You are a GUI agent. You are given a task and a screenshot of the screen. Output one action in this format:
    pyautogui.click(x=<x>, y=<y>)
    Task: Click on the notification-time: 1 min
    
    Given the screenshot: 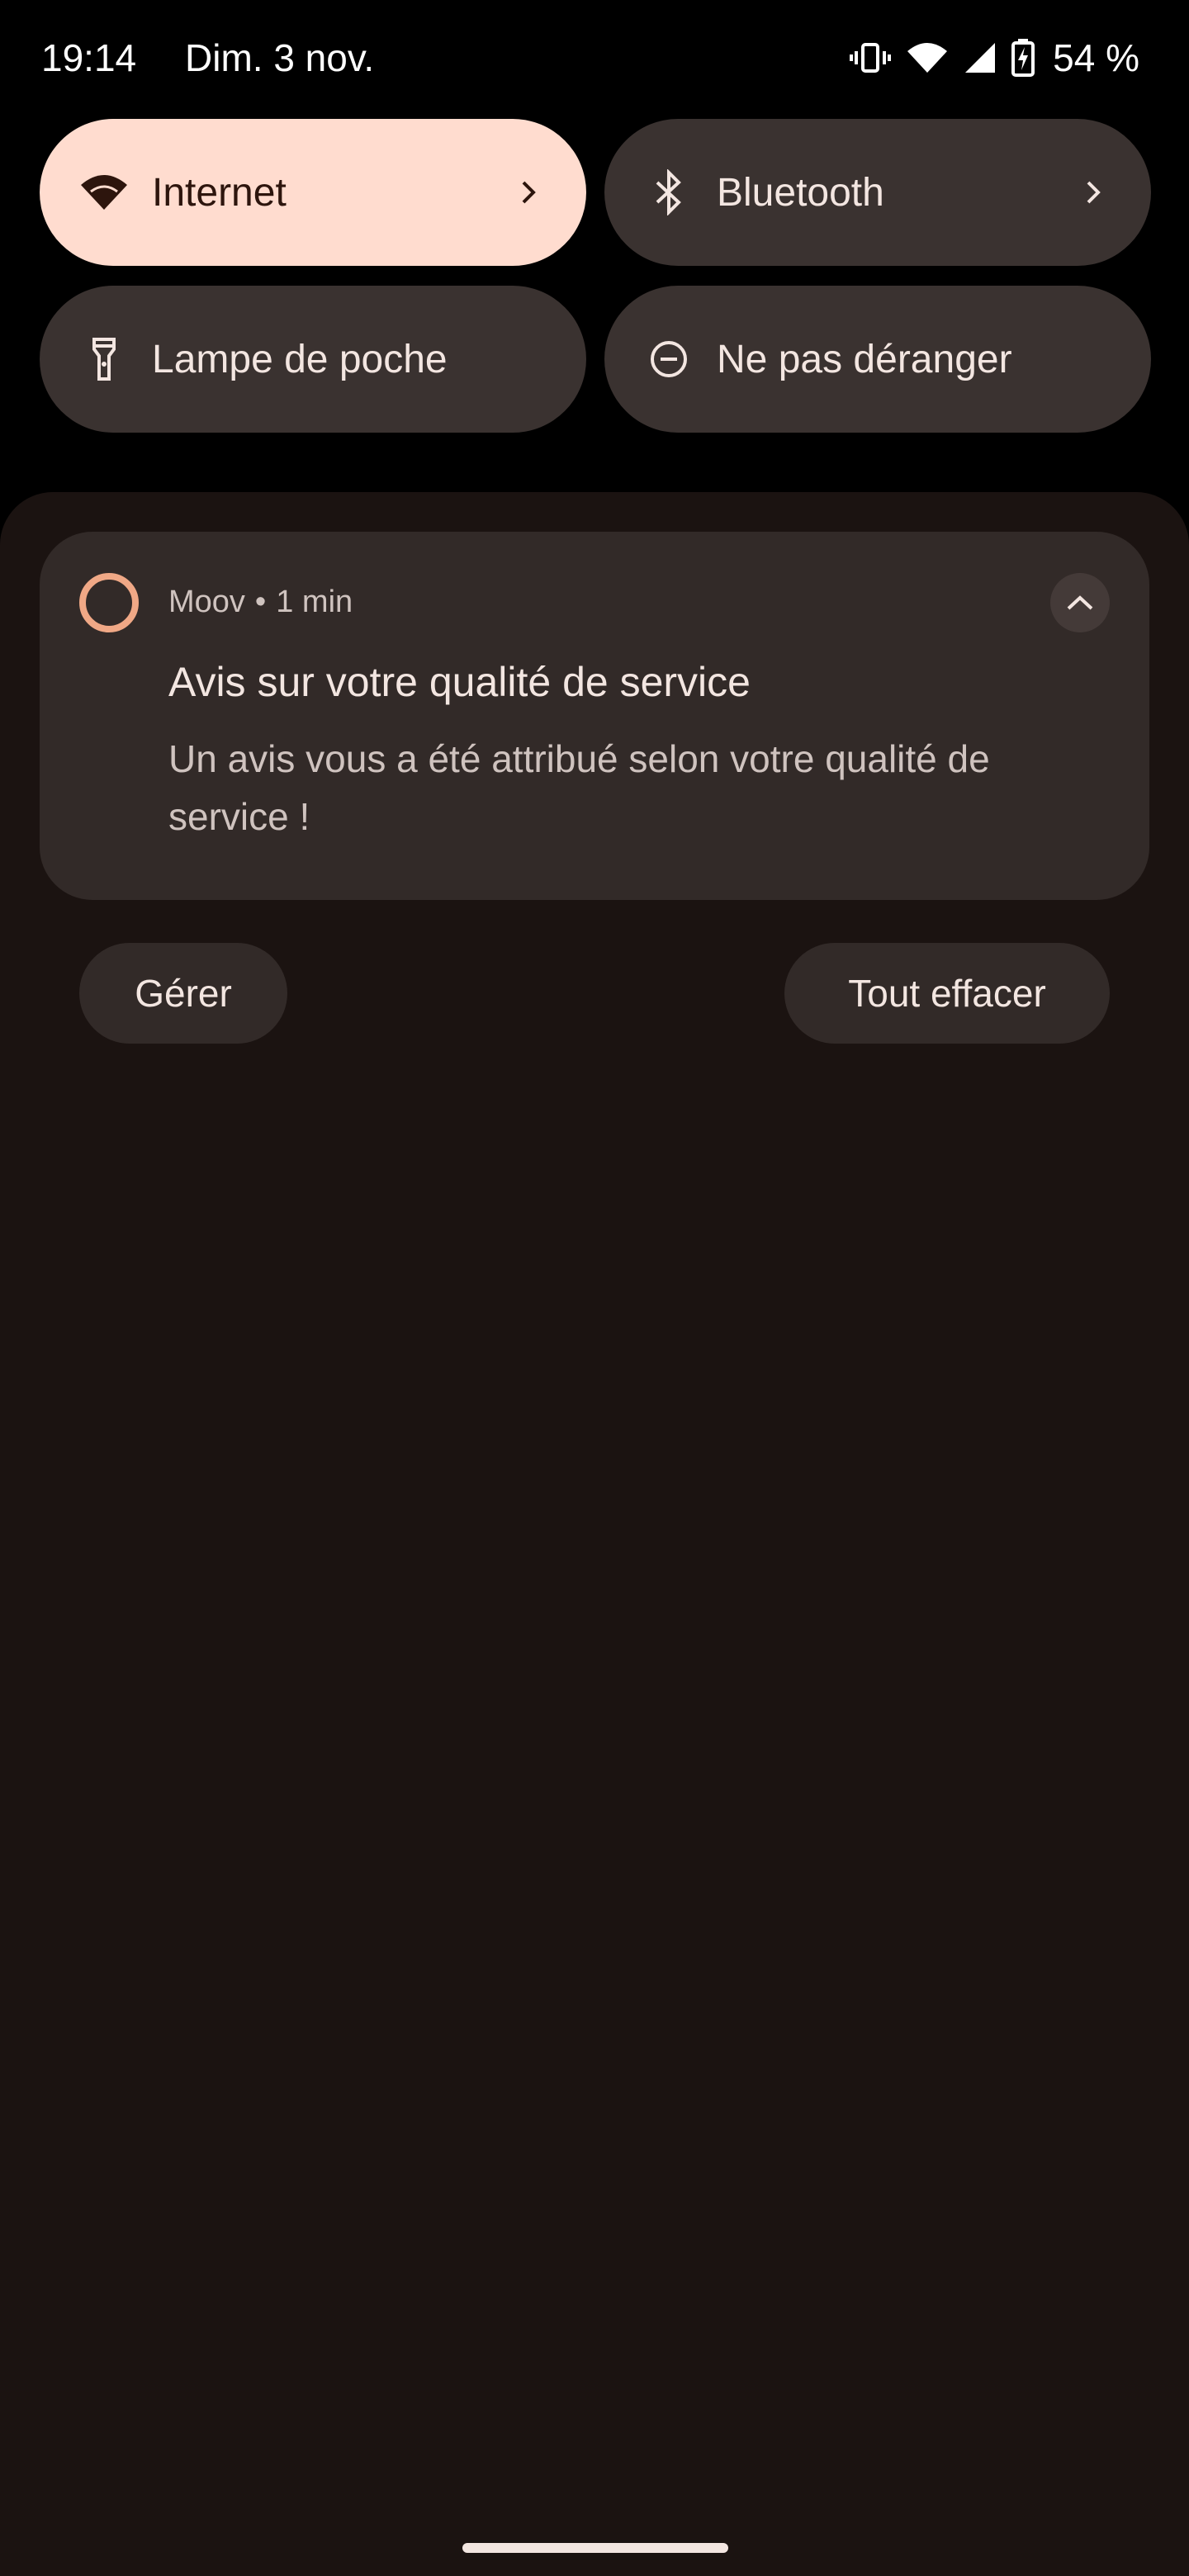 What is the action you would take?
    pyautogui.click(x=314, y=602)
    